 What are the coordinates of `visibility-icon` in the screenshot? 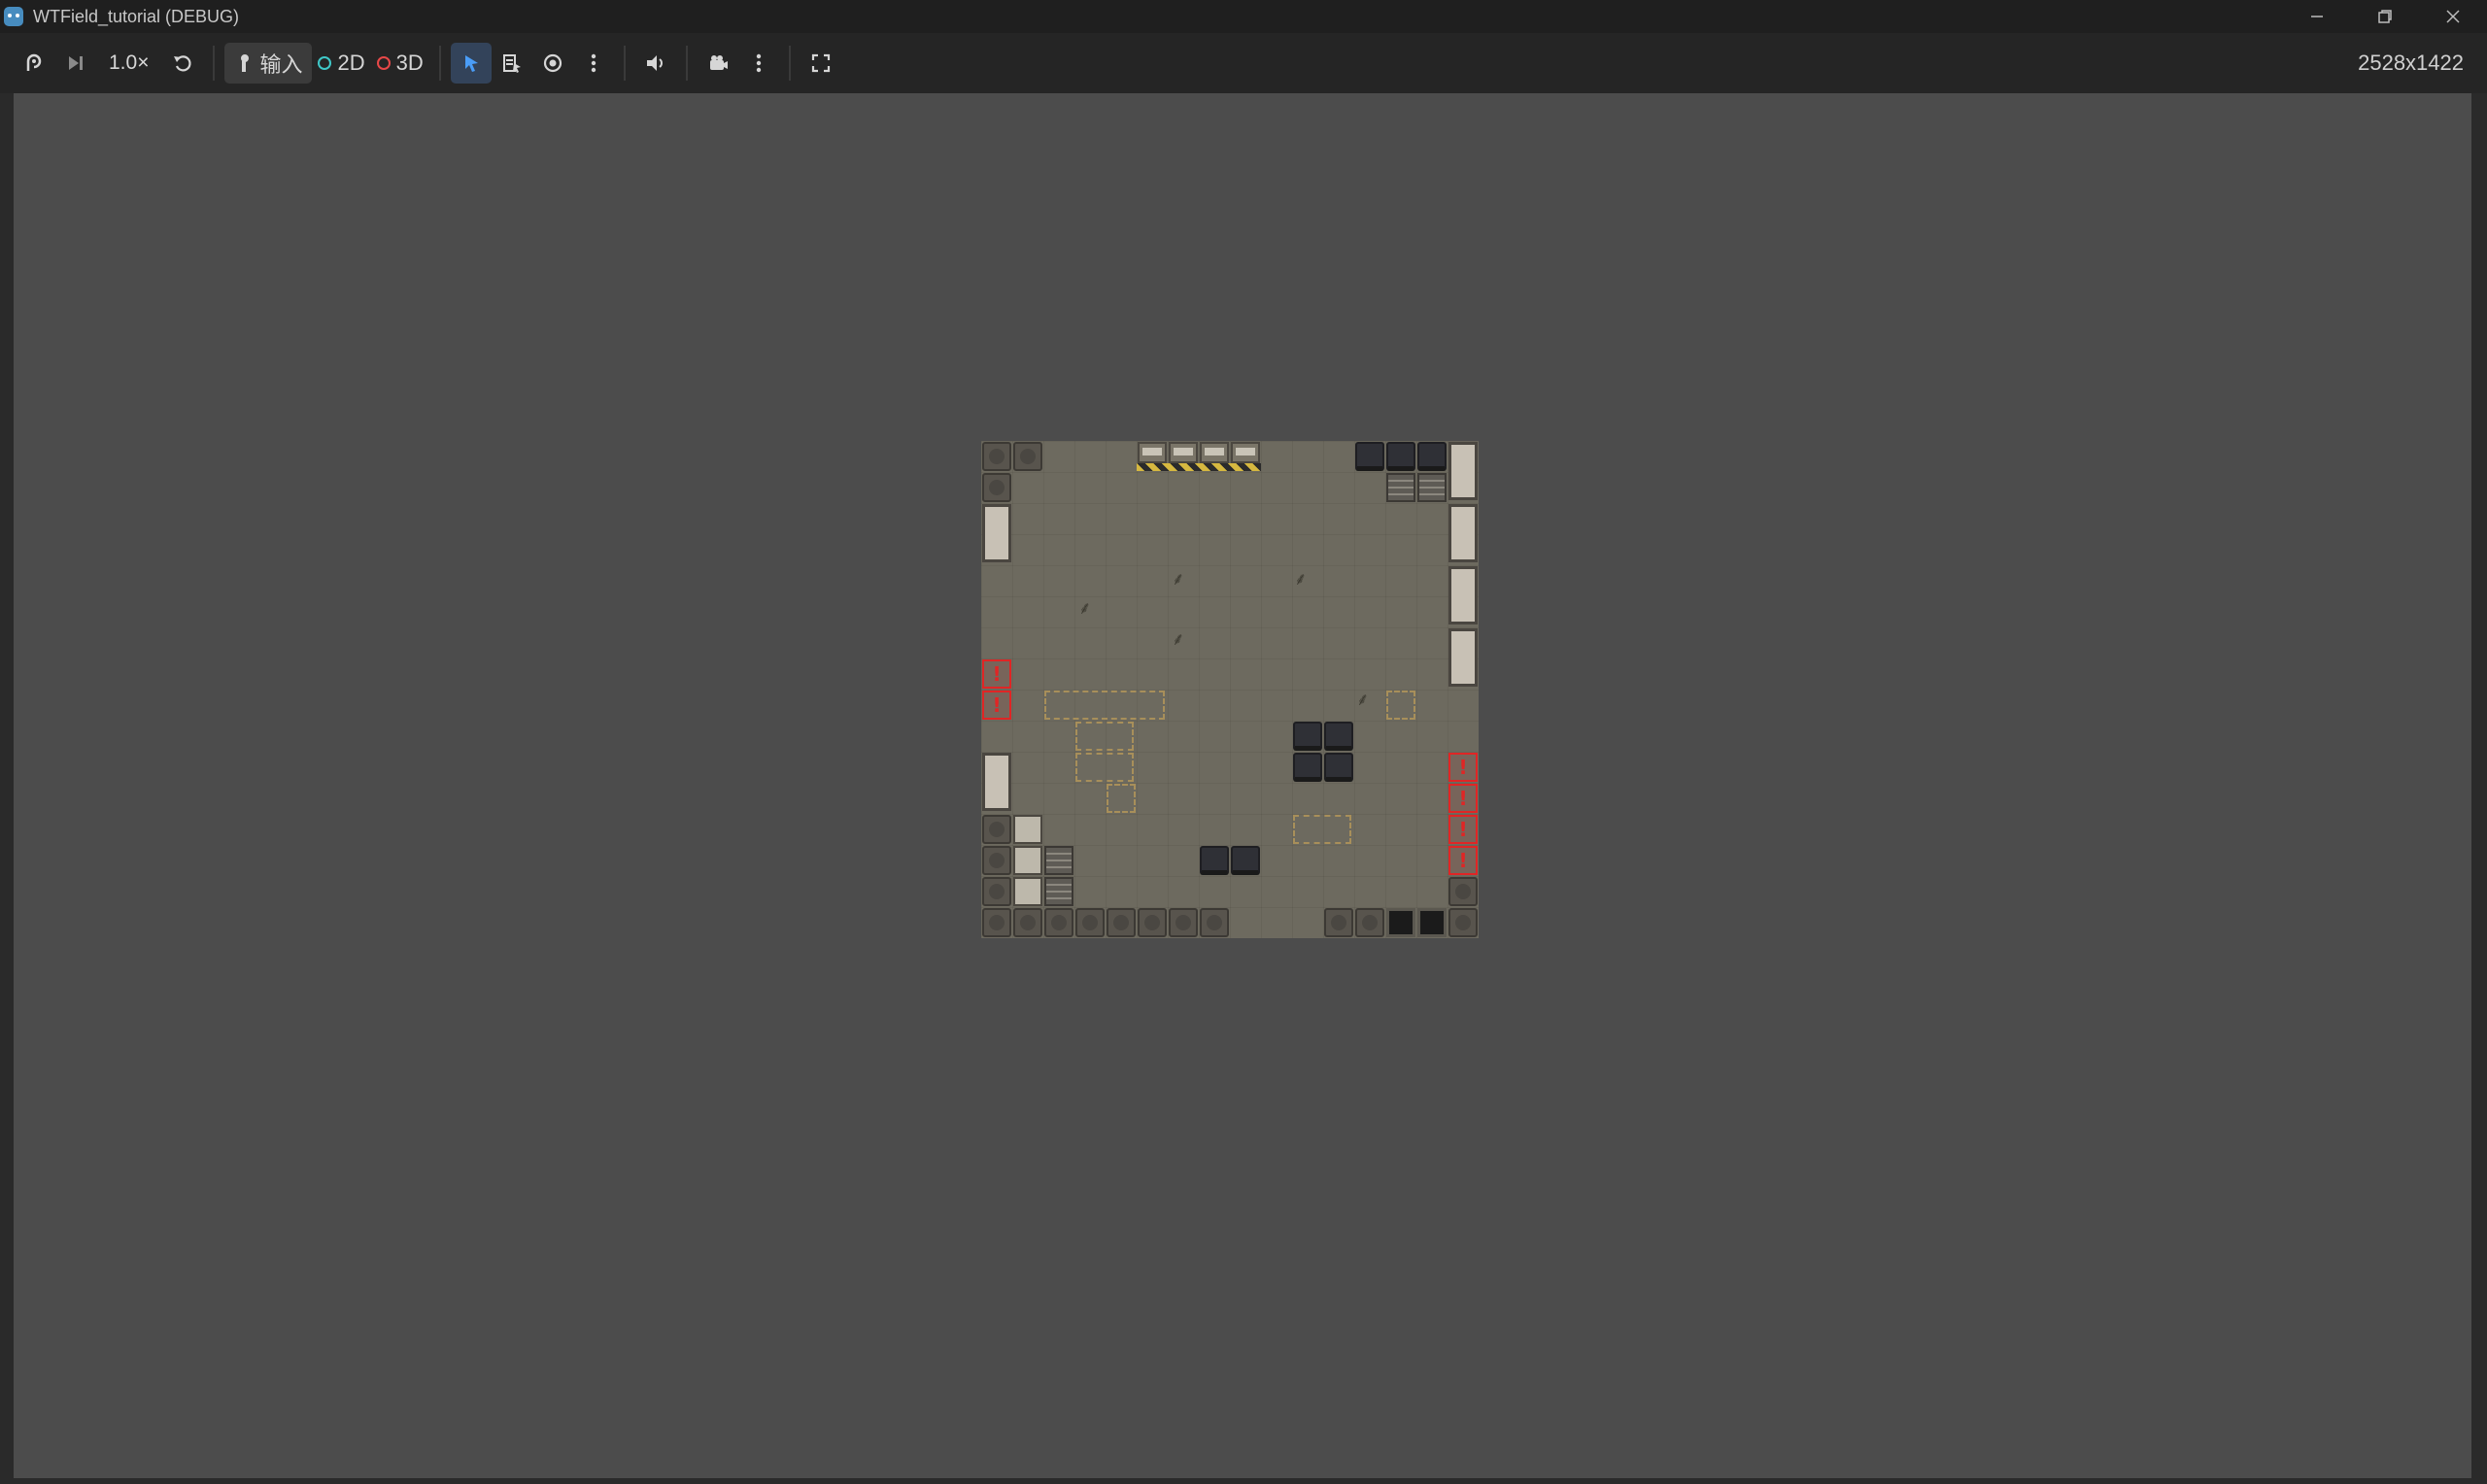 It's located at (552, 63).